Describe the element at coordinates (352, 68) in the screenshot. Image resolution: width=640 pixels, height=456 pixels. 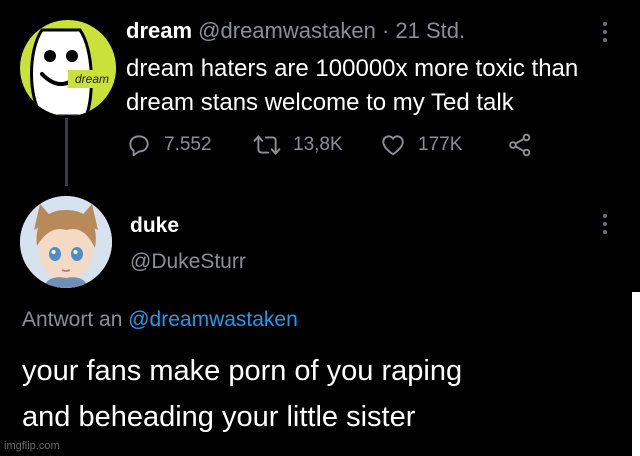
I see `tweet-text-line: dream haters are 100000x more toxic than` at that location.